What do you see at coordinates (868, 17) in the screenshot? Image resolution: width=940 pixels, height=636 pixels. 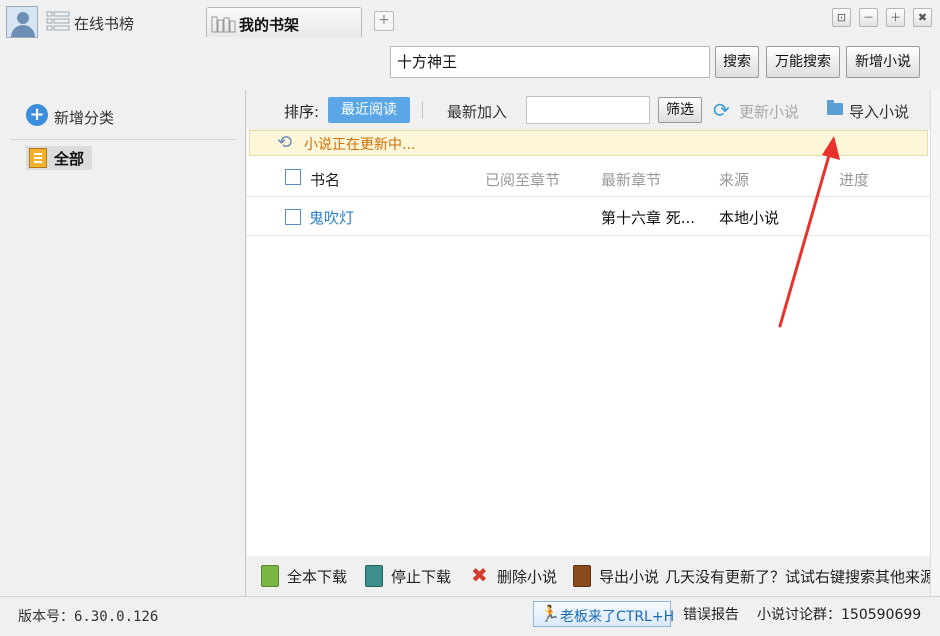 I see `minimize-button: －` at bounding box center [868, 17].